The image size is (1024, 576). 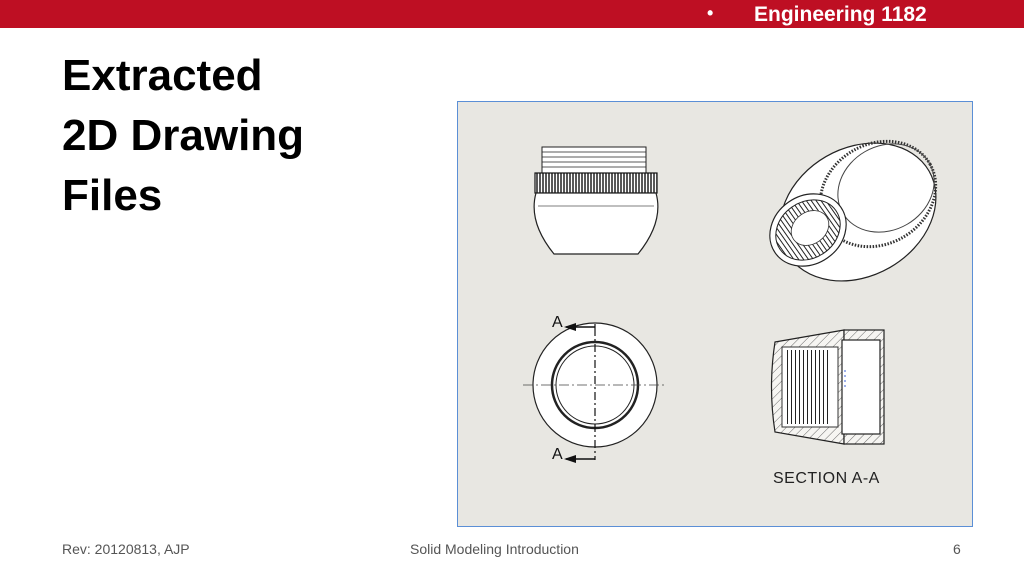 What do you see at coordinates (840, 14) in the screenshot?
I see `course-label: Engineering 1182` at bounding box center [840, 14].